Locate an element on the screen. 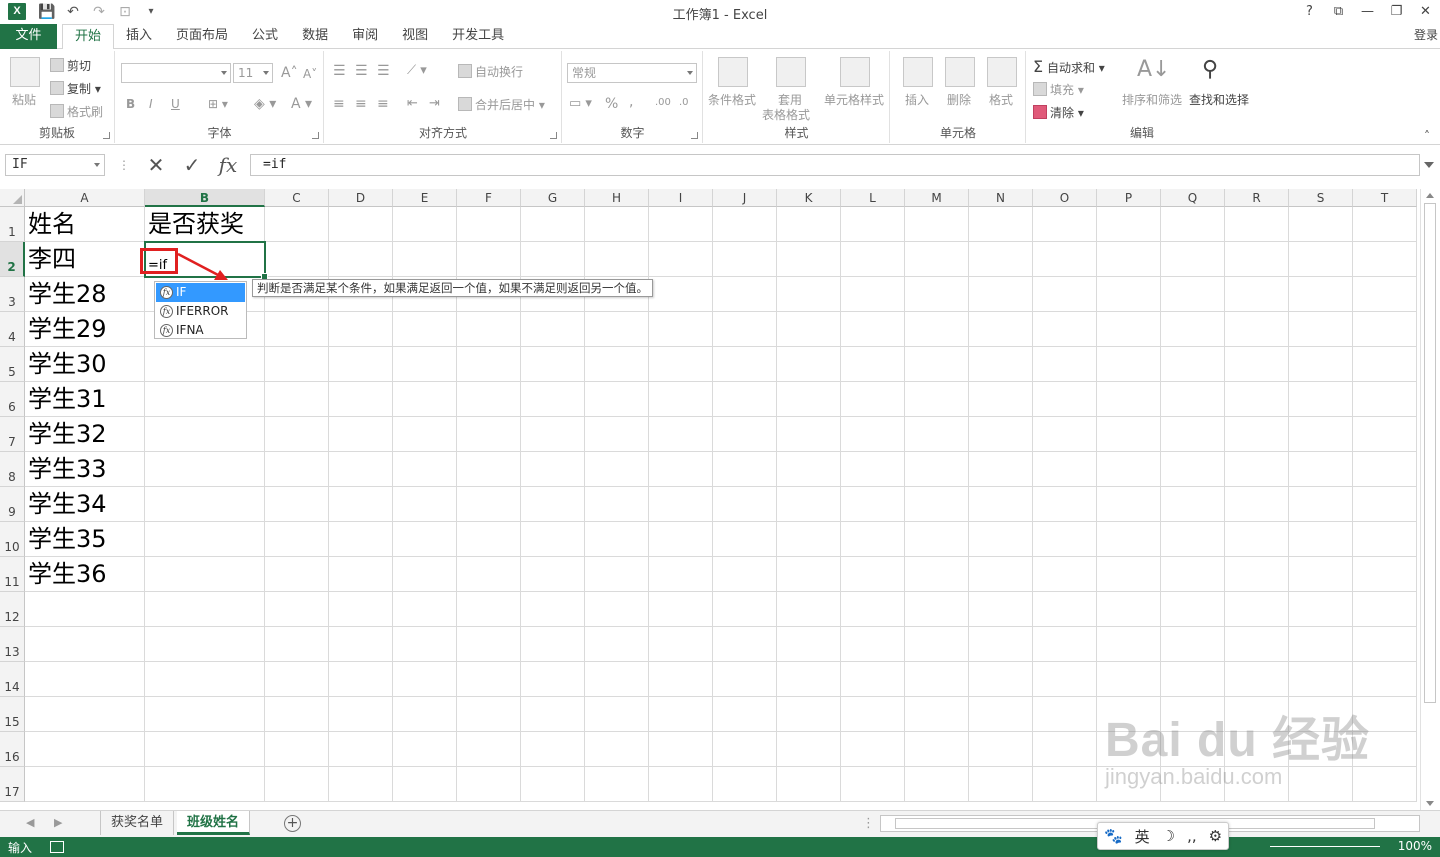  cell-j13 is located at coordinates (745, 644).